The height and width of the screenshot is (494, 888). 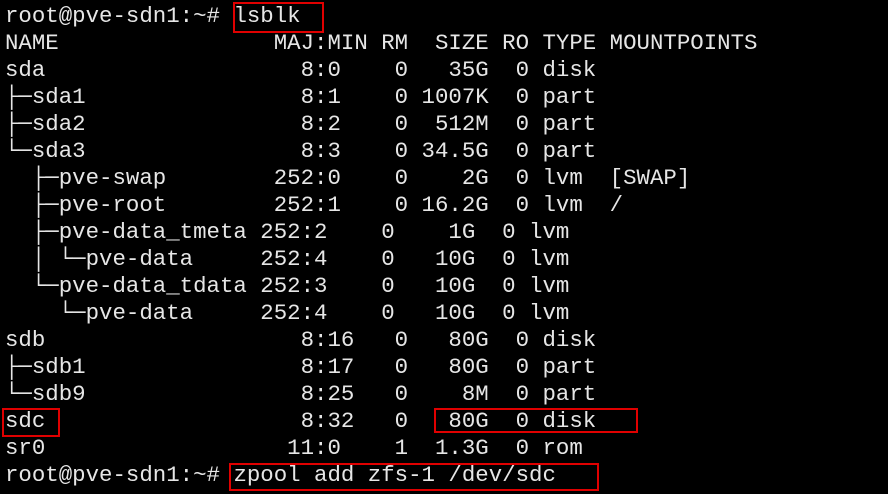 What do you see at coordinates (301, 340) in the screenshot?
I see `table-row: sdb 8:16 0 80G 0 disk` at bounding box center [301, 340].